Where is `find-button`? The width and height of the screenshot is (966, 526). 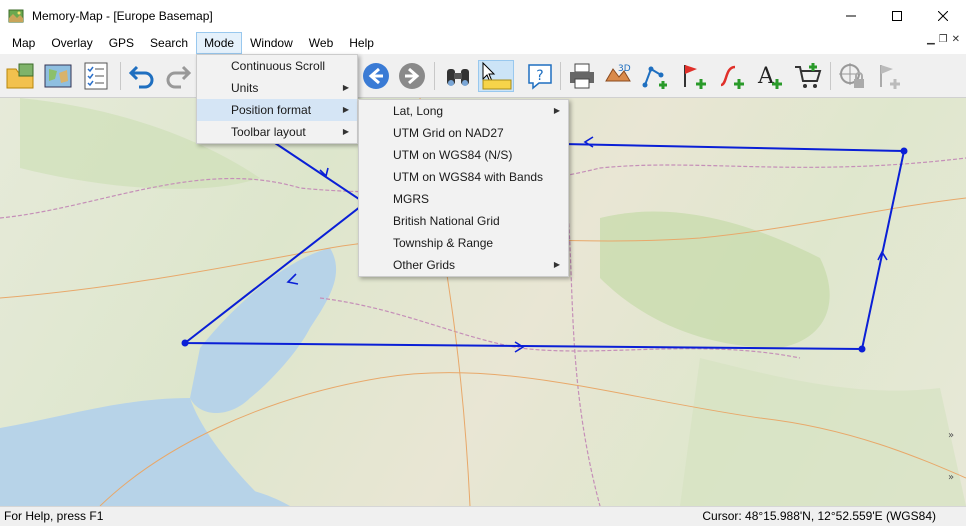 find-button is located at coordinates (458, 76).